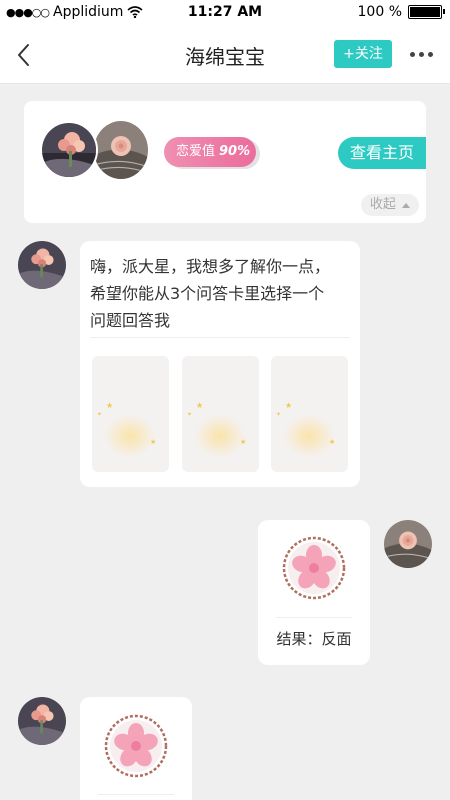  What do you see at coordinates (382, 204) in the screenshot?
I see `collapse-label: 收起` at bounding box center [382, 204].